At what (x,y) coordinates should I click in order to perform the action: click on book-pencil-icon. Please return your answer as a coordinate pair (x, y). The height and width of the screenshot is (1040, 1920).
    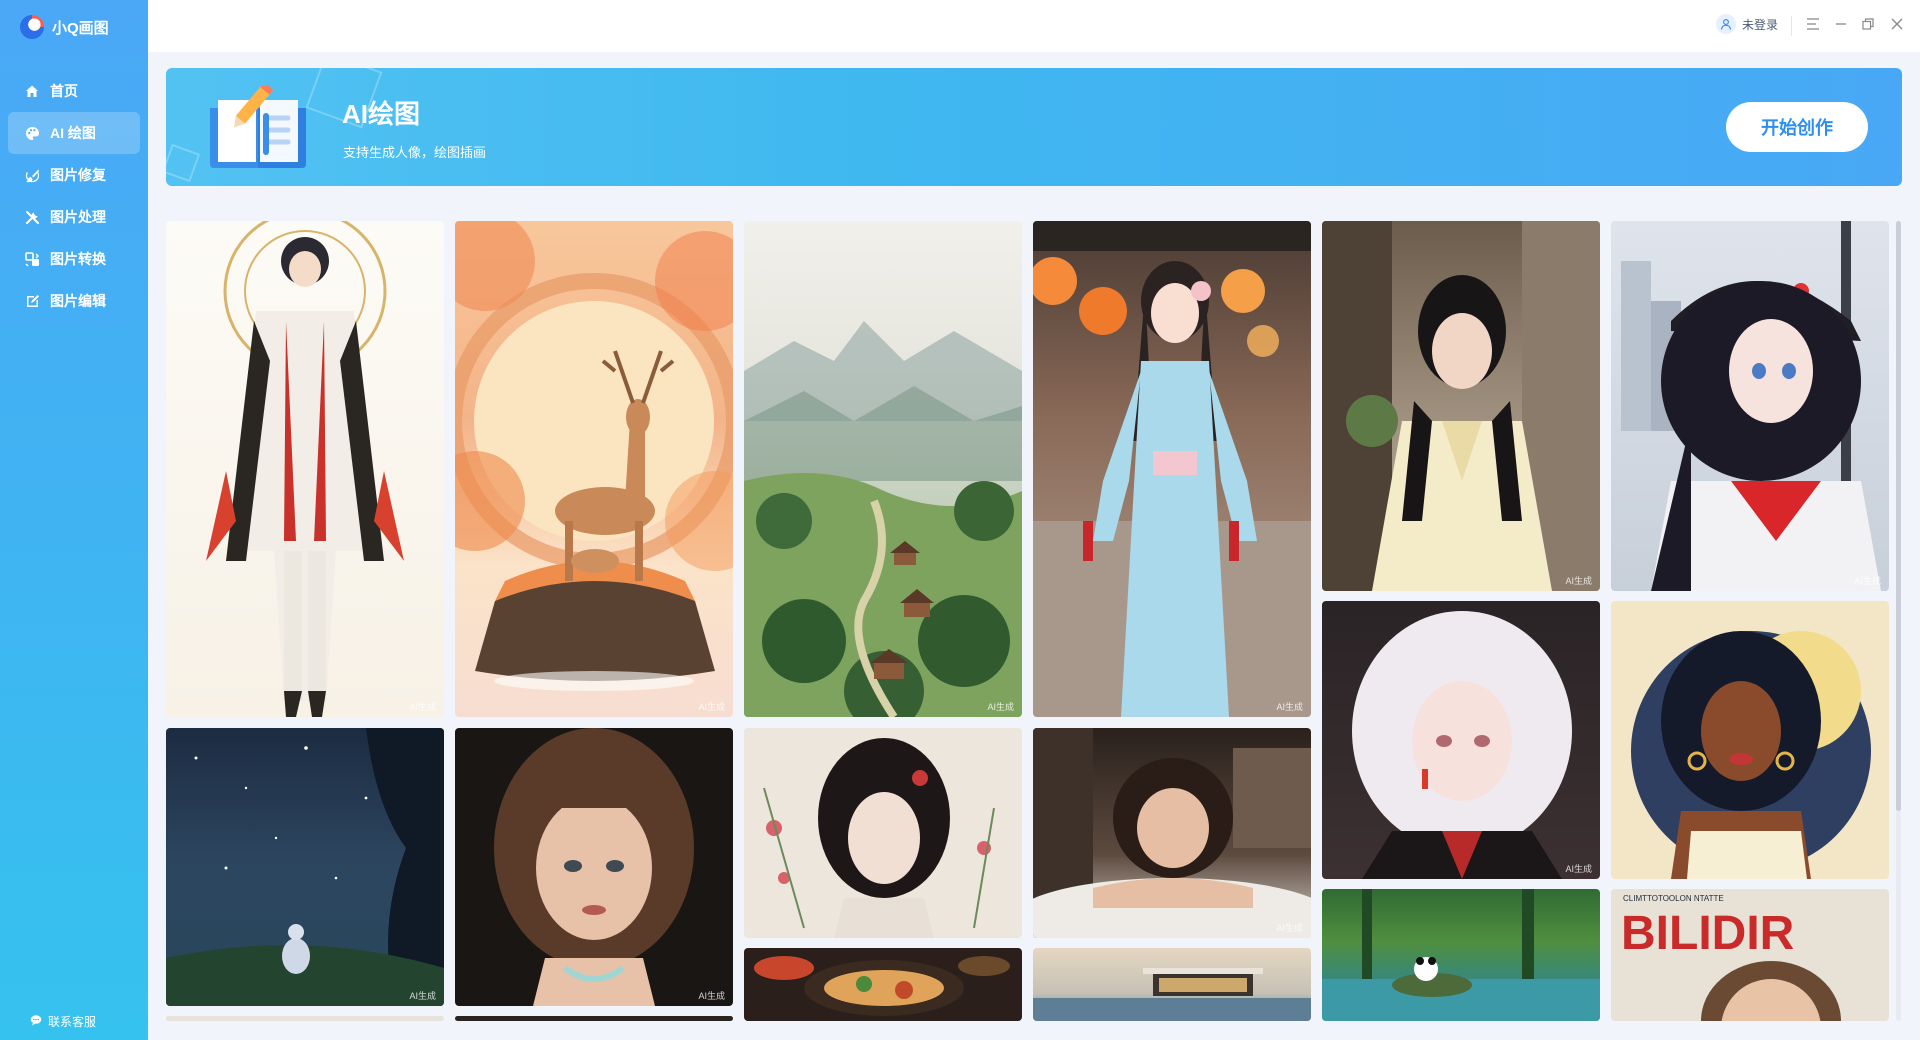
    Looking at the image, I should click on (258, 126).